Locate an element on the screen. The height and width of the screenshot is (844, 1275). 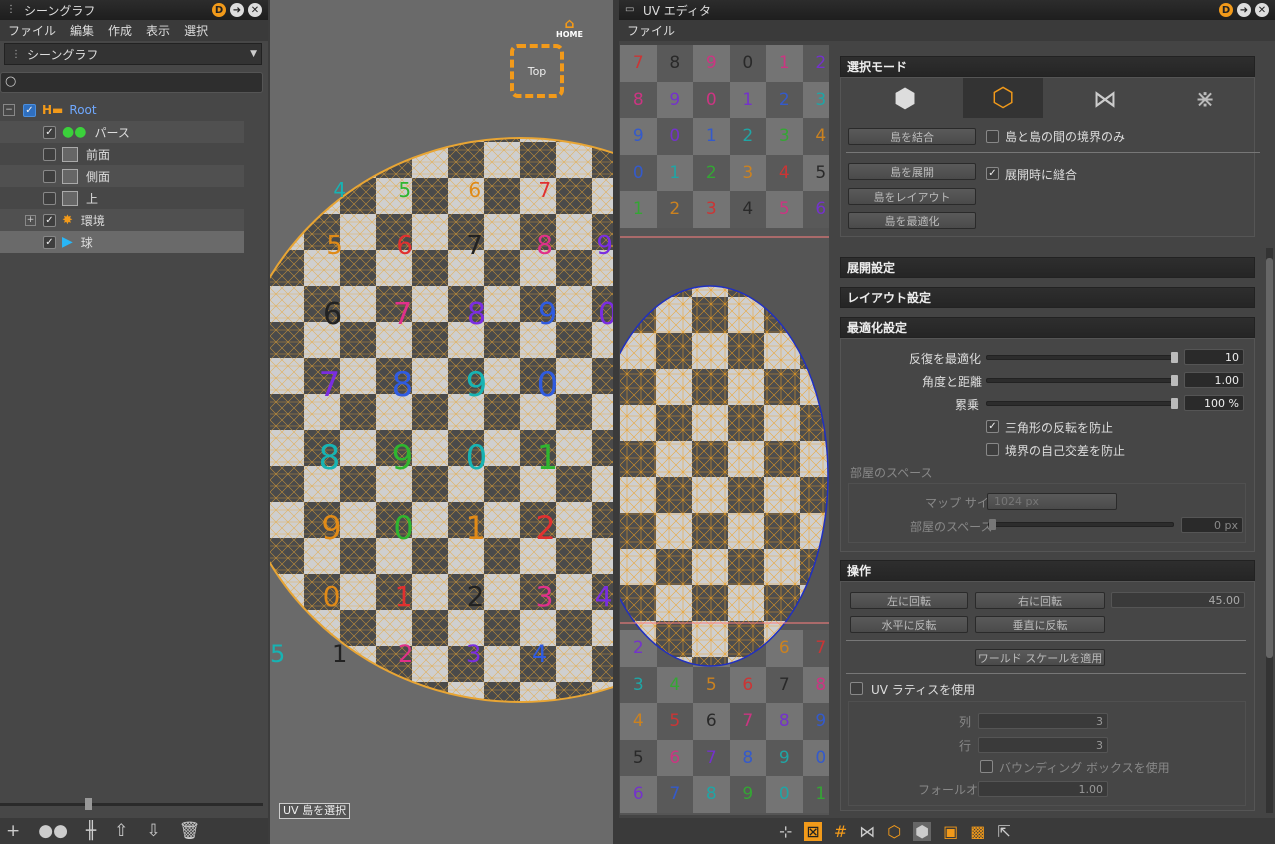
columns-field: 3 is located at coordinates (1043, 721).